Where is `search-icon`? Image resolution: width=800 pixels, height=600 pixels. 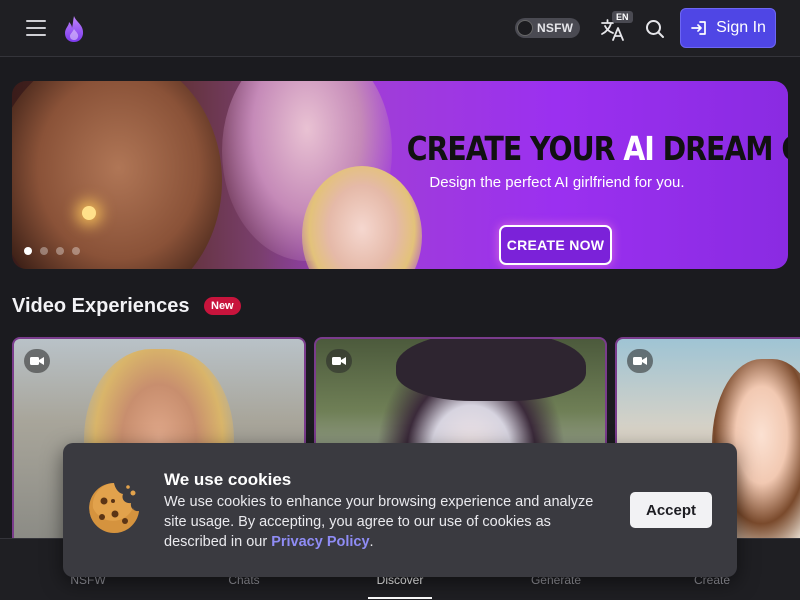
search-icon is located at coordinates (655, 29).